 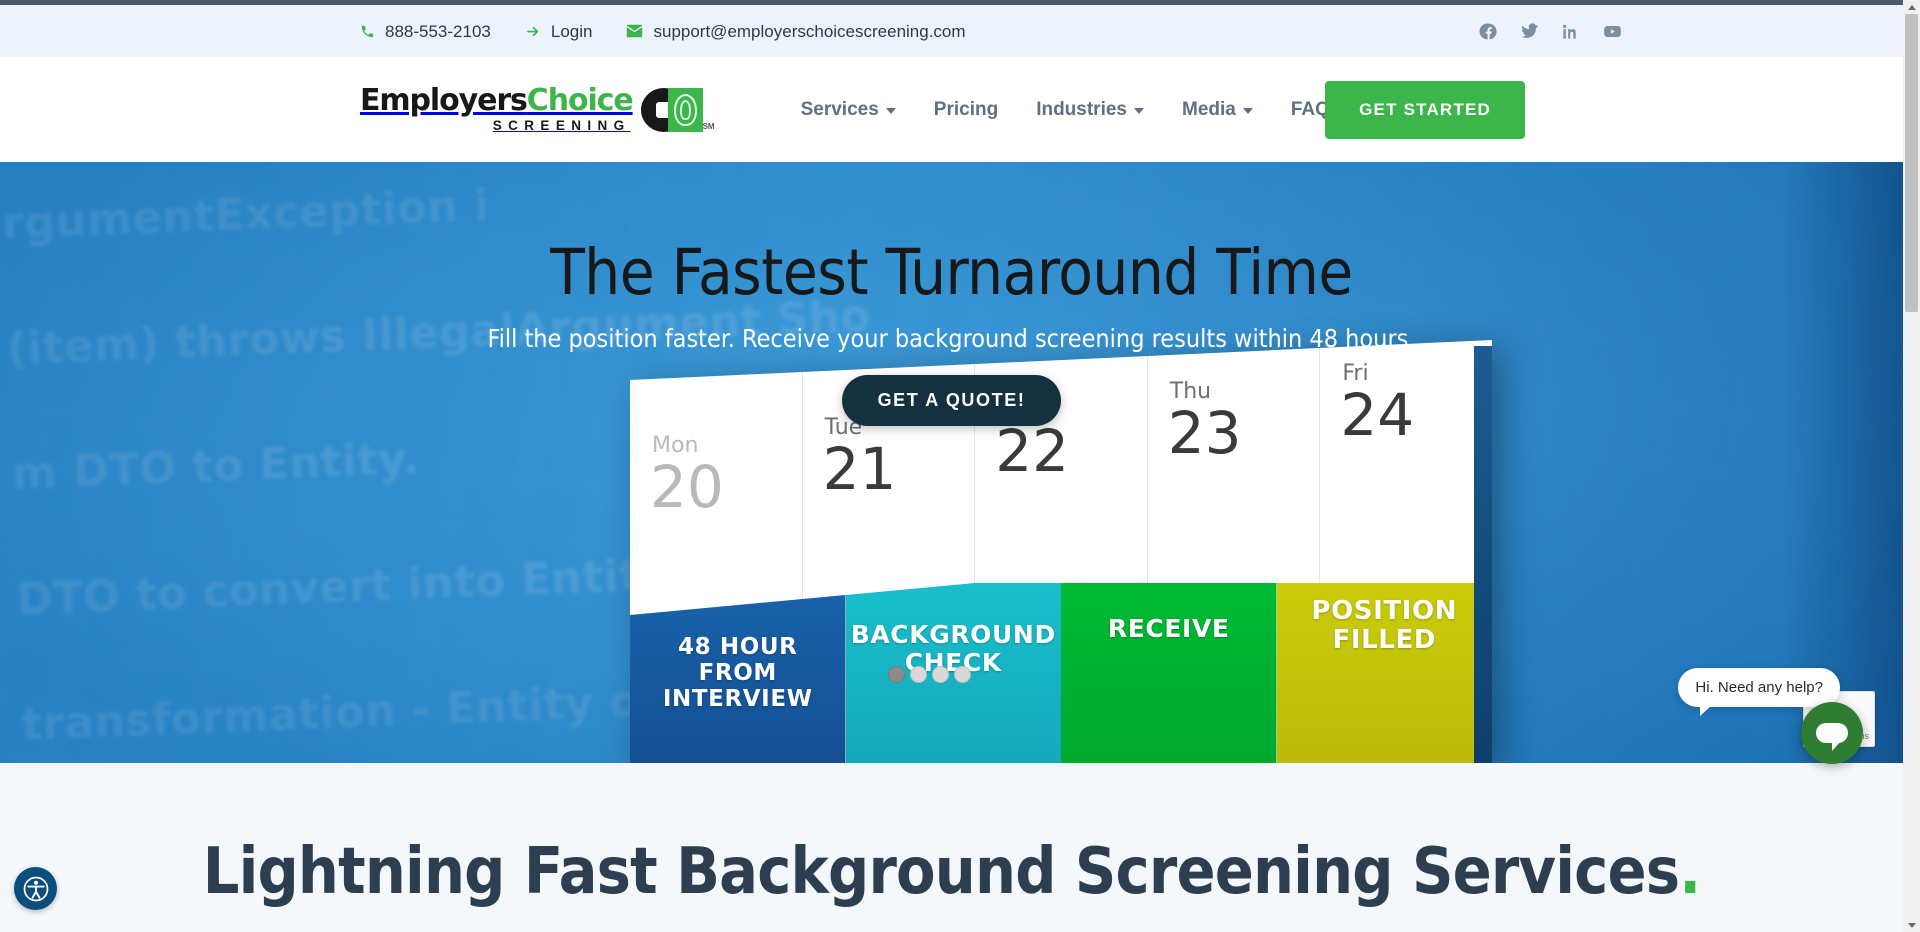 I want to click on facebook-icon, so click(x=1488, y=31).